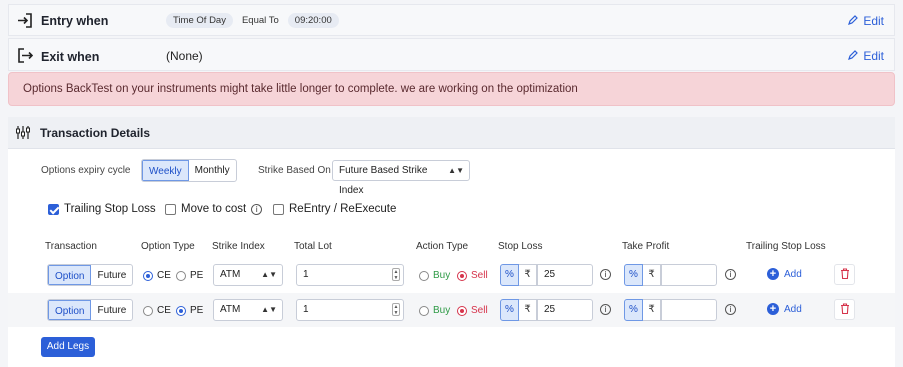  Describe the element at coordinates (68, 347) in the screenshot. I see `add-legs-button: Add Legs` at that location.